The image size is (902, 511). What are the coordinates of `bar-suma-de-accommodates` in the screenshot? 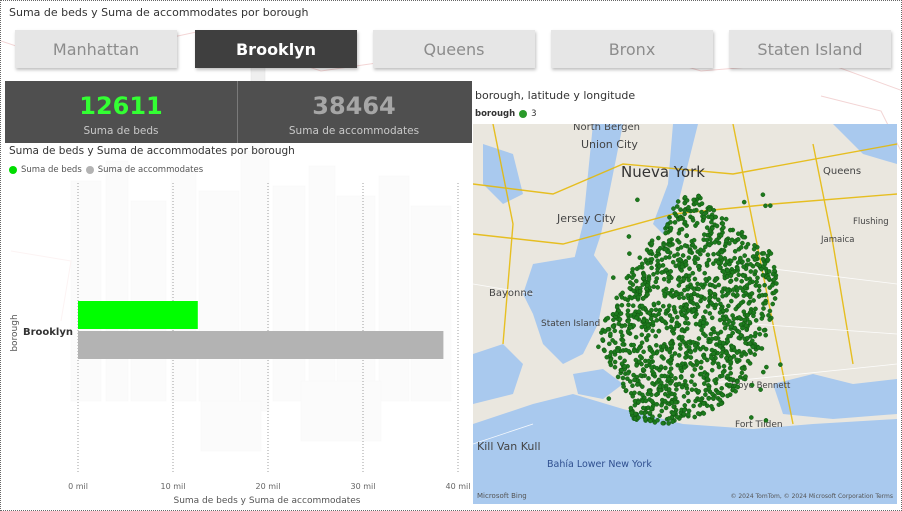 It's located at (261, 345).